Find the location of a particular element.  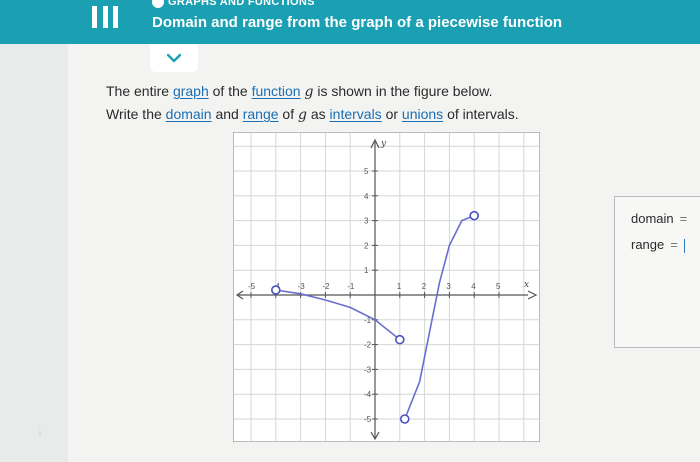

y-tick-label: 4 is located at coordinates (366, 196).